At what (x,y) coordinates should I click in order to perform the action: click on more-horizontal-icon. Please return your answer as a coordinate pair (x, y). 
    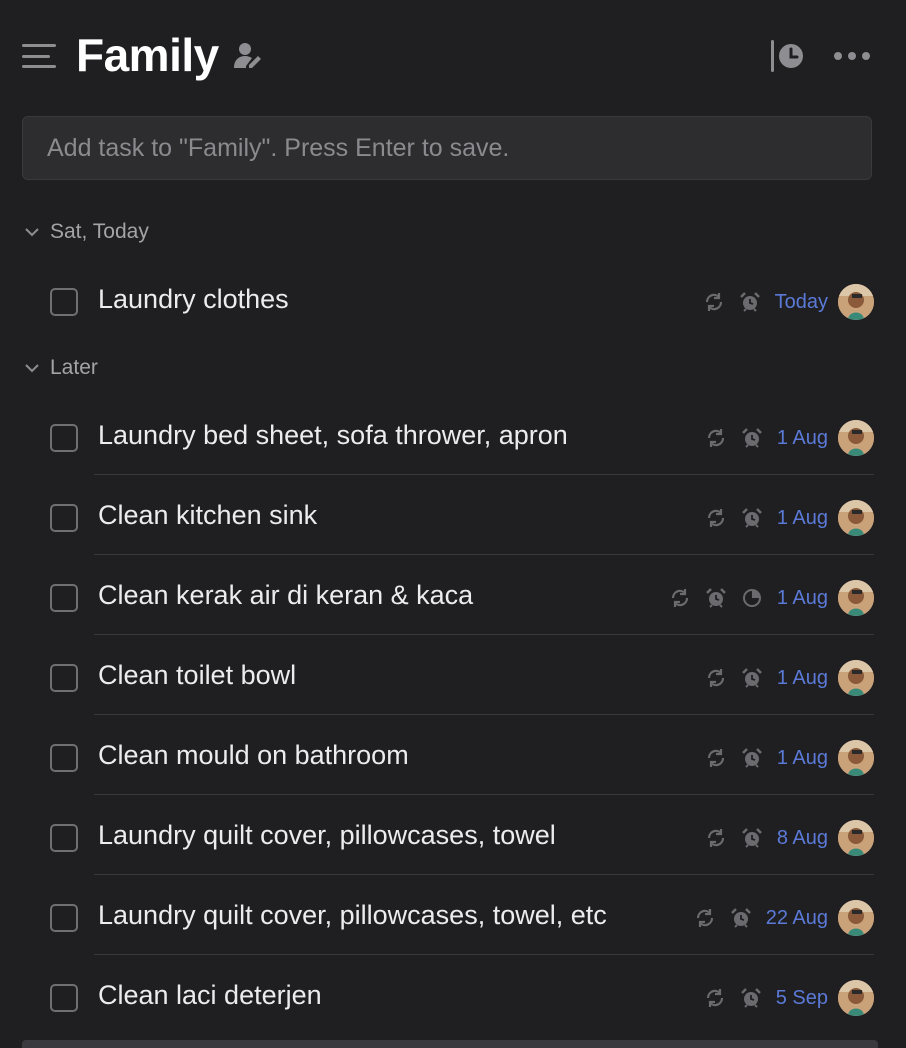
    Looking at the image, I should click on (852, 56).